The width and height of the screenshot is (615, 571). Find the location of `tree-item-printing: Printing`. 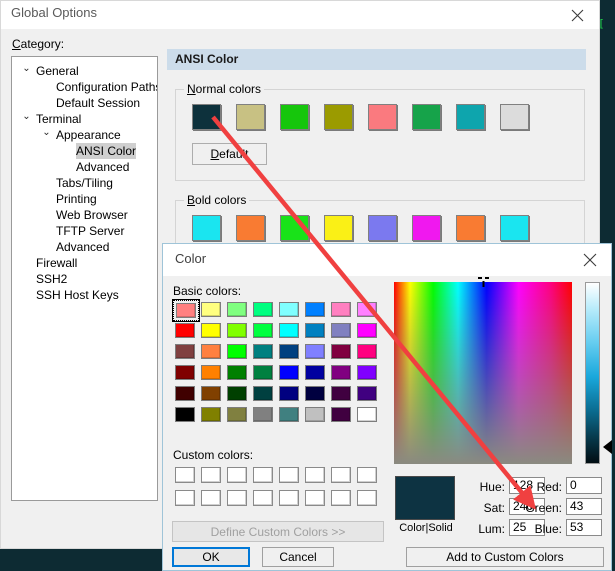

tree-item-printing: Printing is located at coordinates (84, 199).